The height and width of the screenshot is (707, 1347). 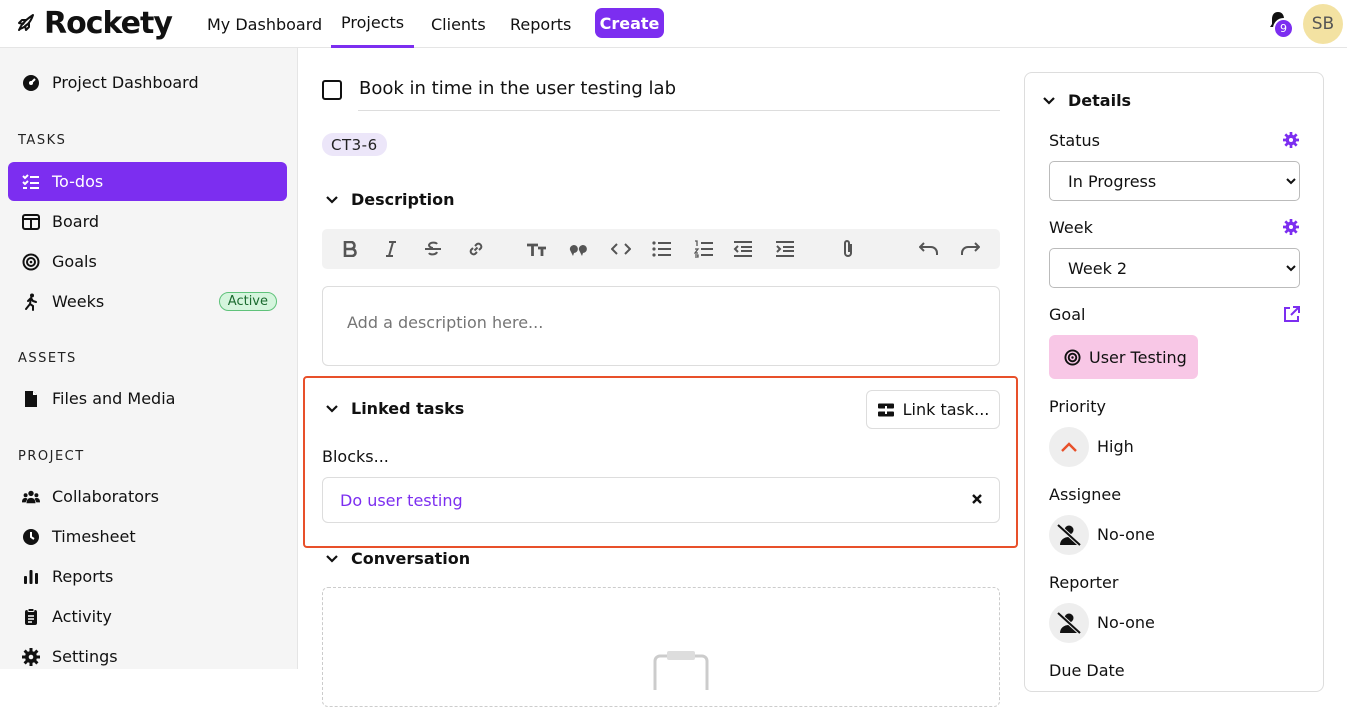 I want to click on priority-label: Priority, so click(x=1077, y=406).